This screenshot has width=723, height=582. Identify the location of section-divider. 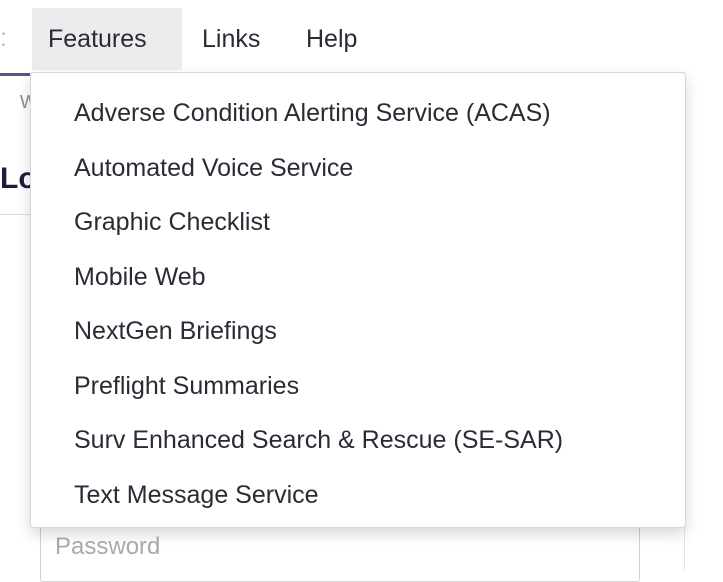
(17, 214).